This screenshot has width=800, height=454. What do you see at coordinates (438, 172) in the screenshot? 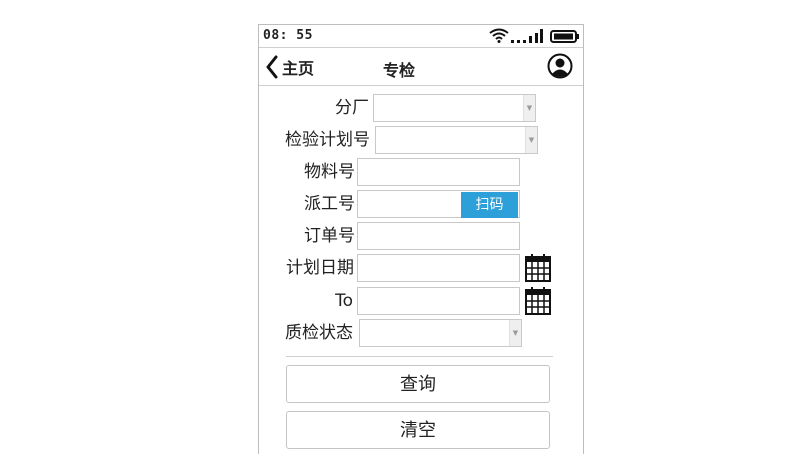
I see `material-input` at bounding box center [438, 172].